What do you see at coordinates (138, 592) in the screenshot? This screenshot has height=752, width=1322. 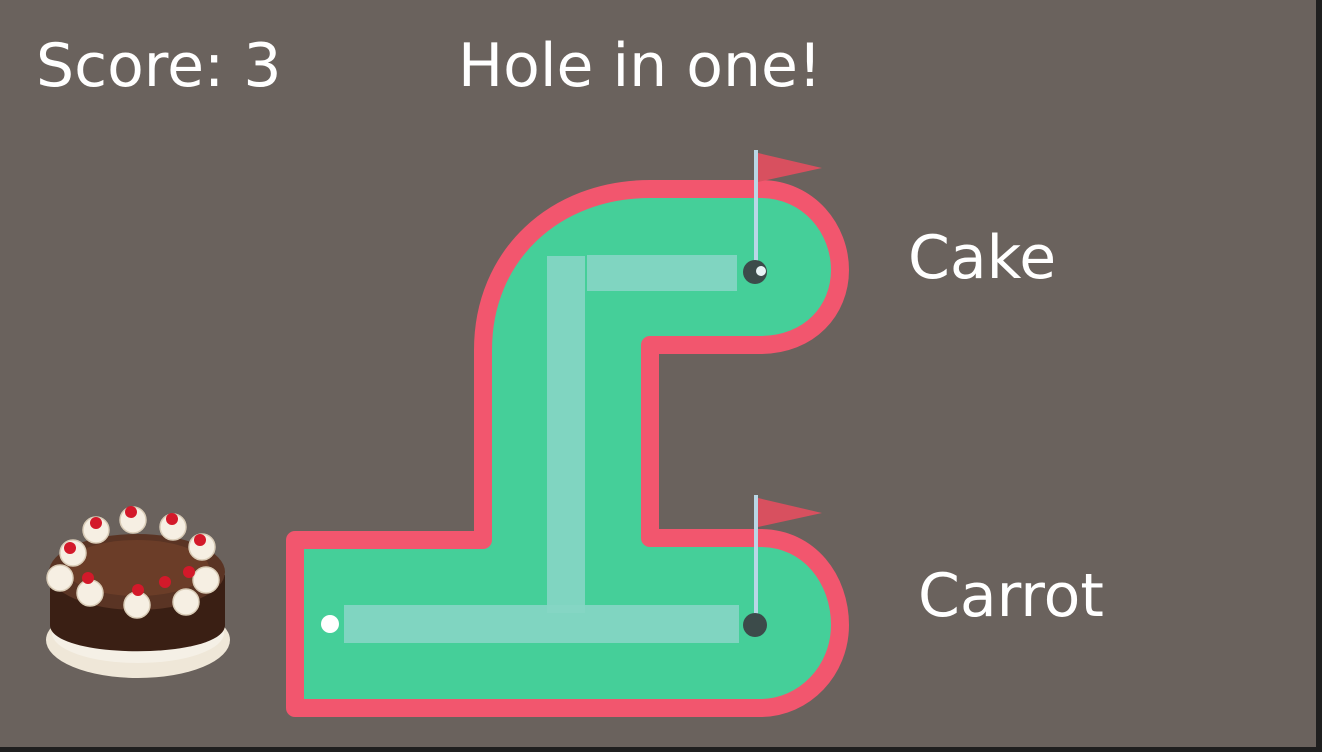 I see `cake-icon` at bounding box center [138, 592].